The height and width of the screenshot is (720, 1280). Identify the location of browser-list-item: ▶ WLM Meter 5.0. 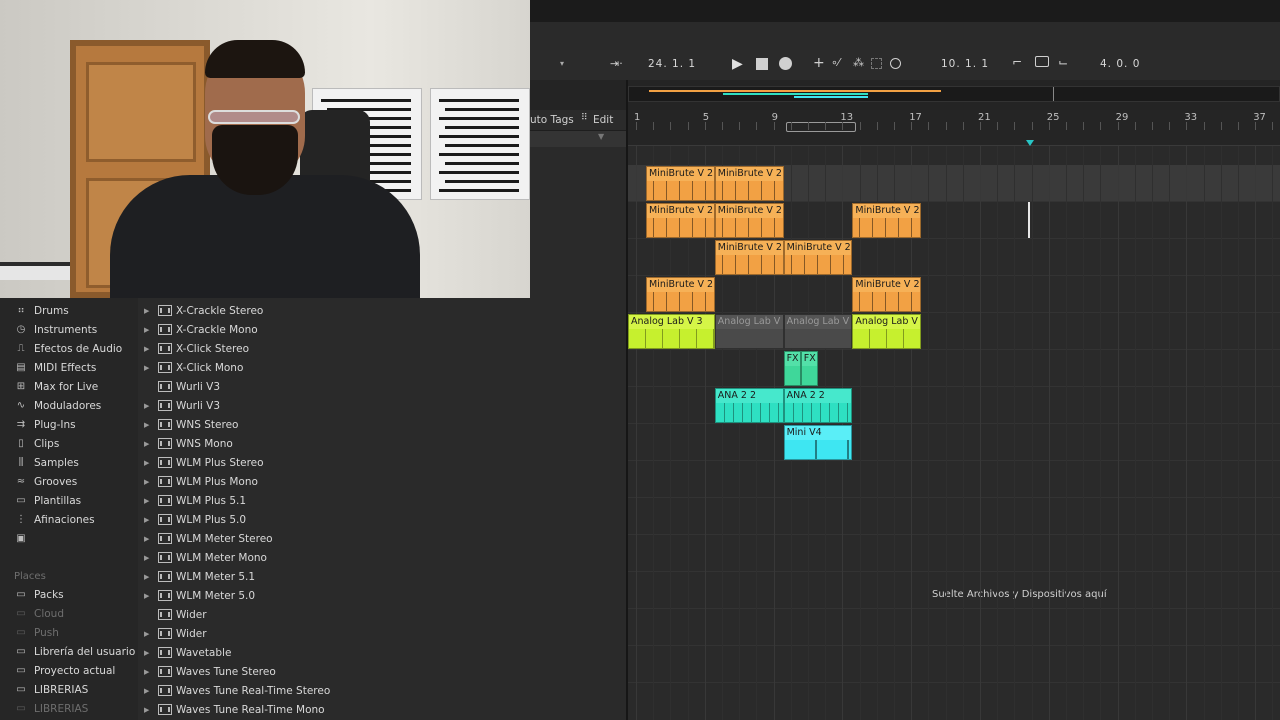
(199, 595).